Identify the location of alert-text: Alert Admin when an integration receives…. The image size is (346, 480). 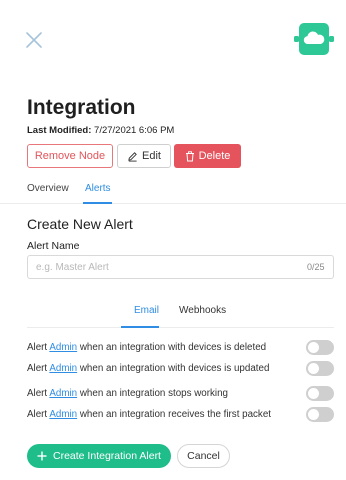
(149, 414).